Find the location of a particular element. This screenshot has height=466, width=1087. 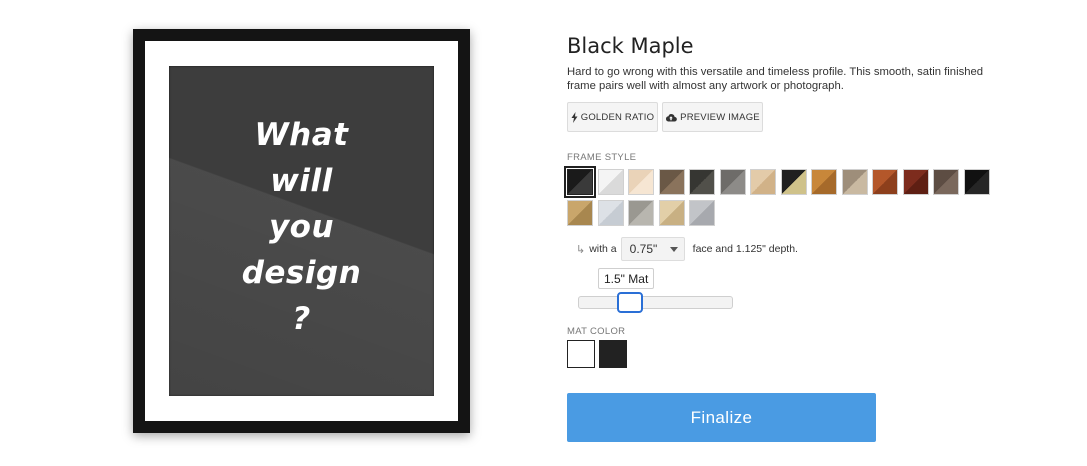

mat-size-slider is located at coordinates (655, 302).